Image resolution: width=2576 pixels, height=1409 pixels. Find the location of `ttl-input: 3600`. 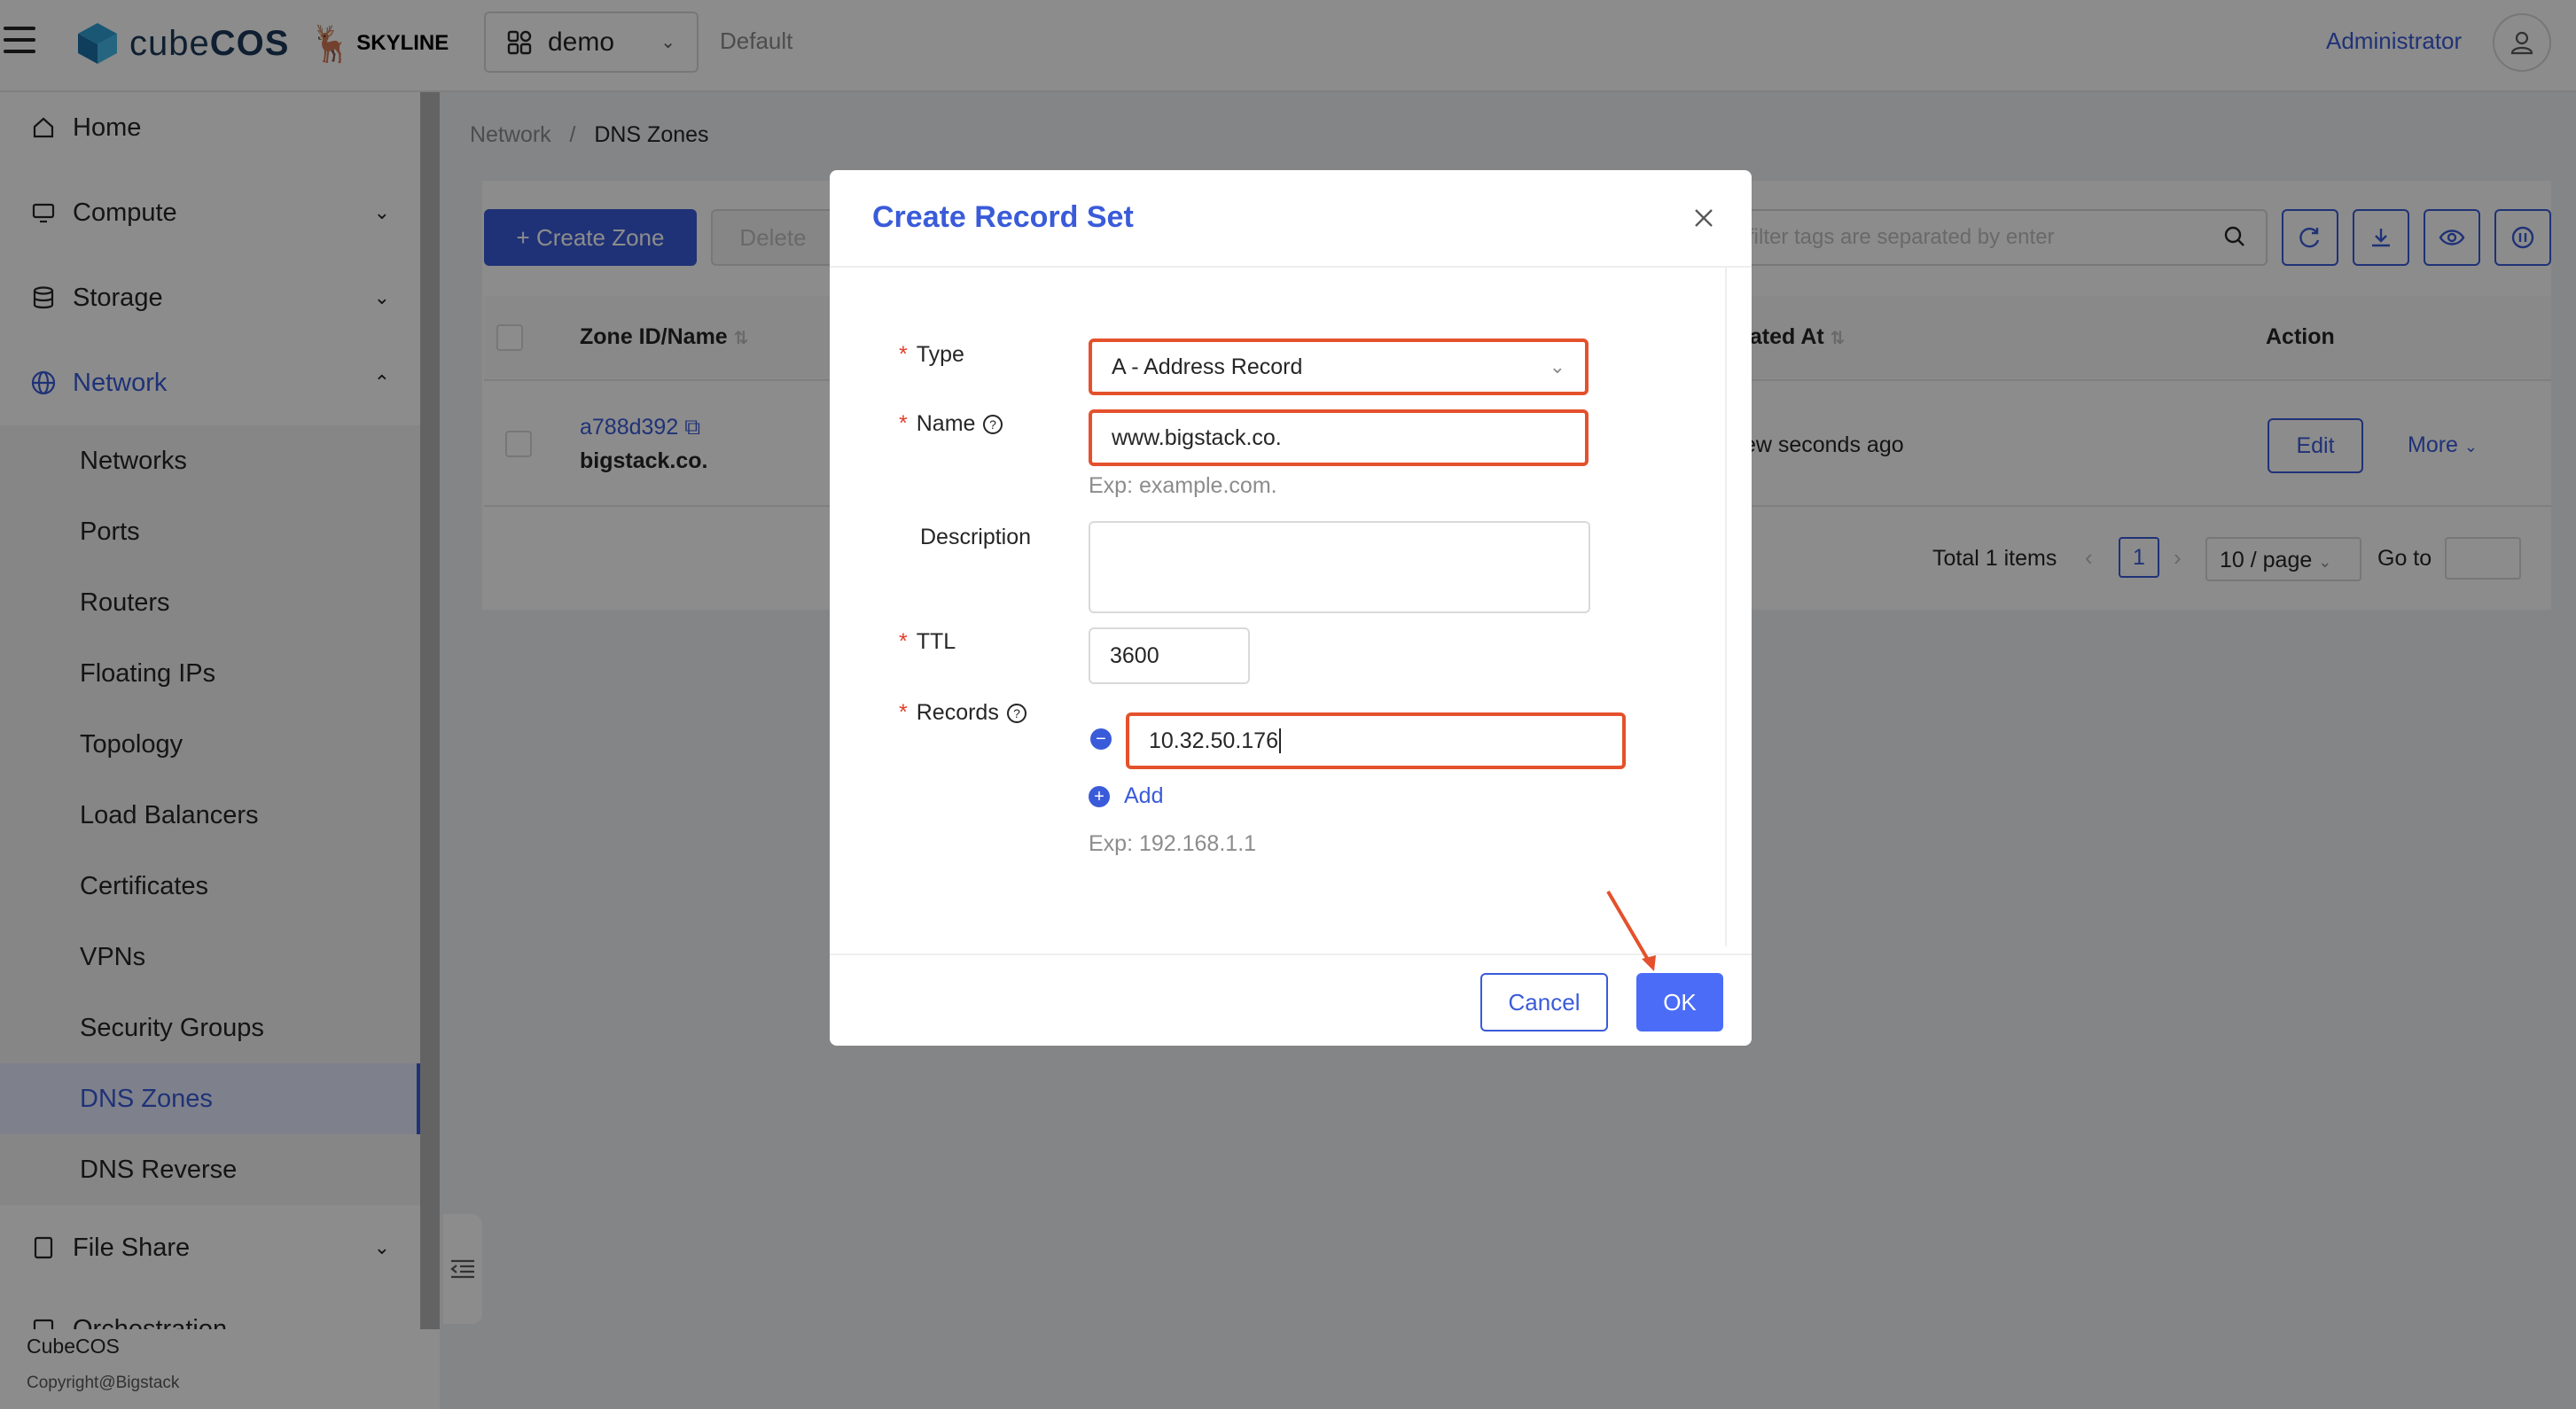

ttl-input: 3600 is located at coordinates (1169, 655).